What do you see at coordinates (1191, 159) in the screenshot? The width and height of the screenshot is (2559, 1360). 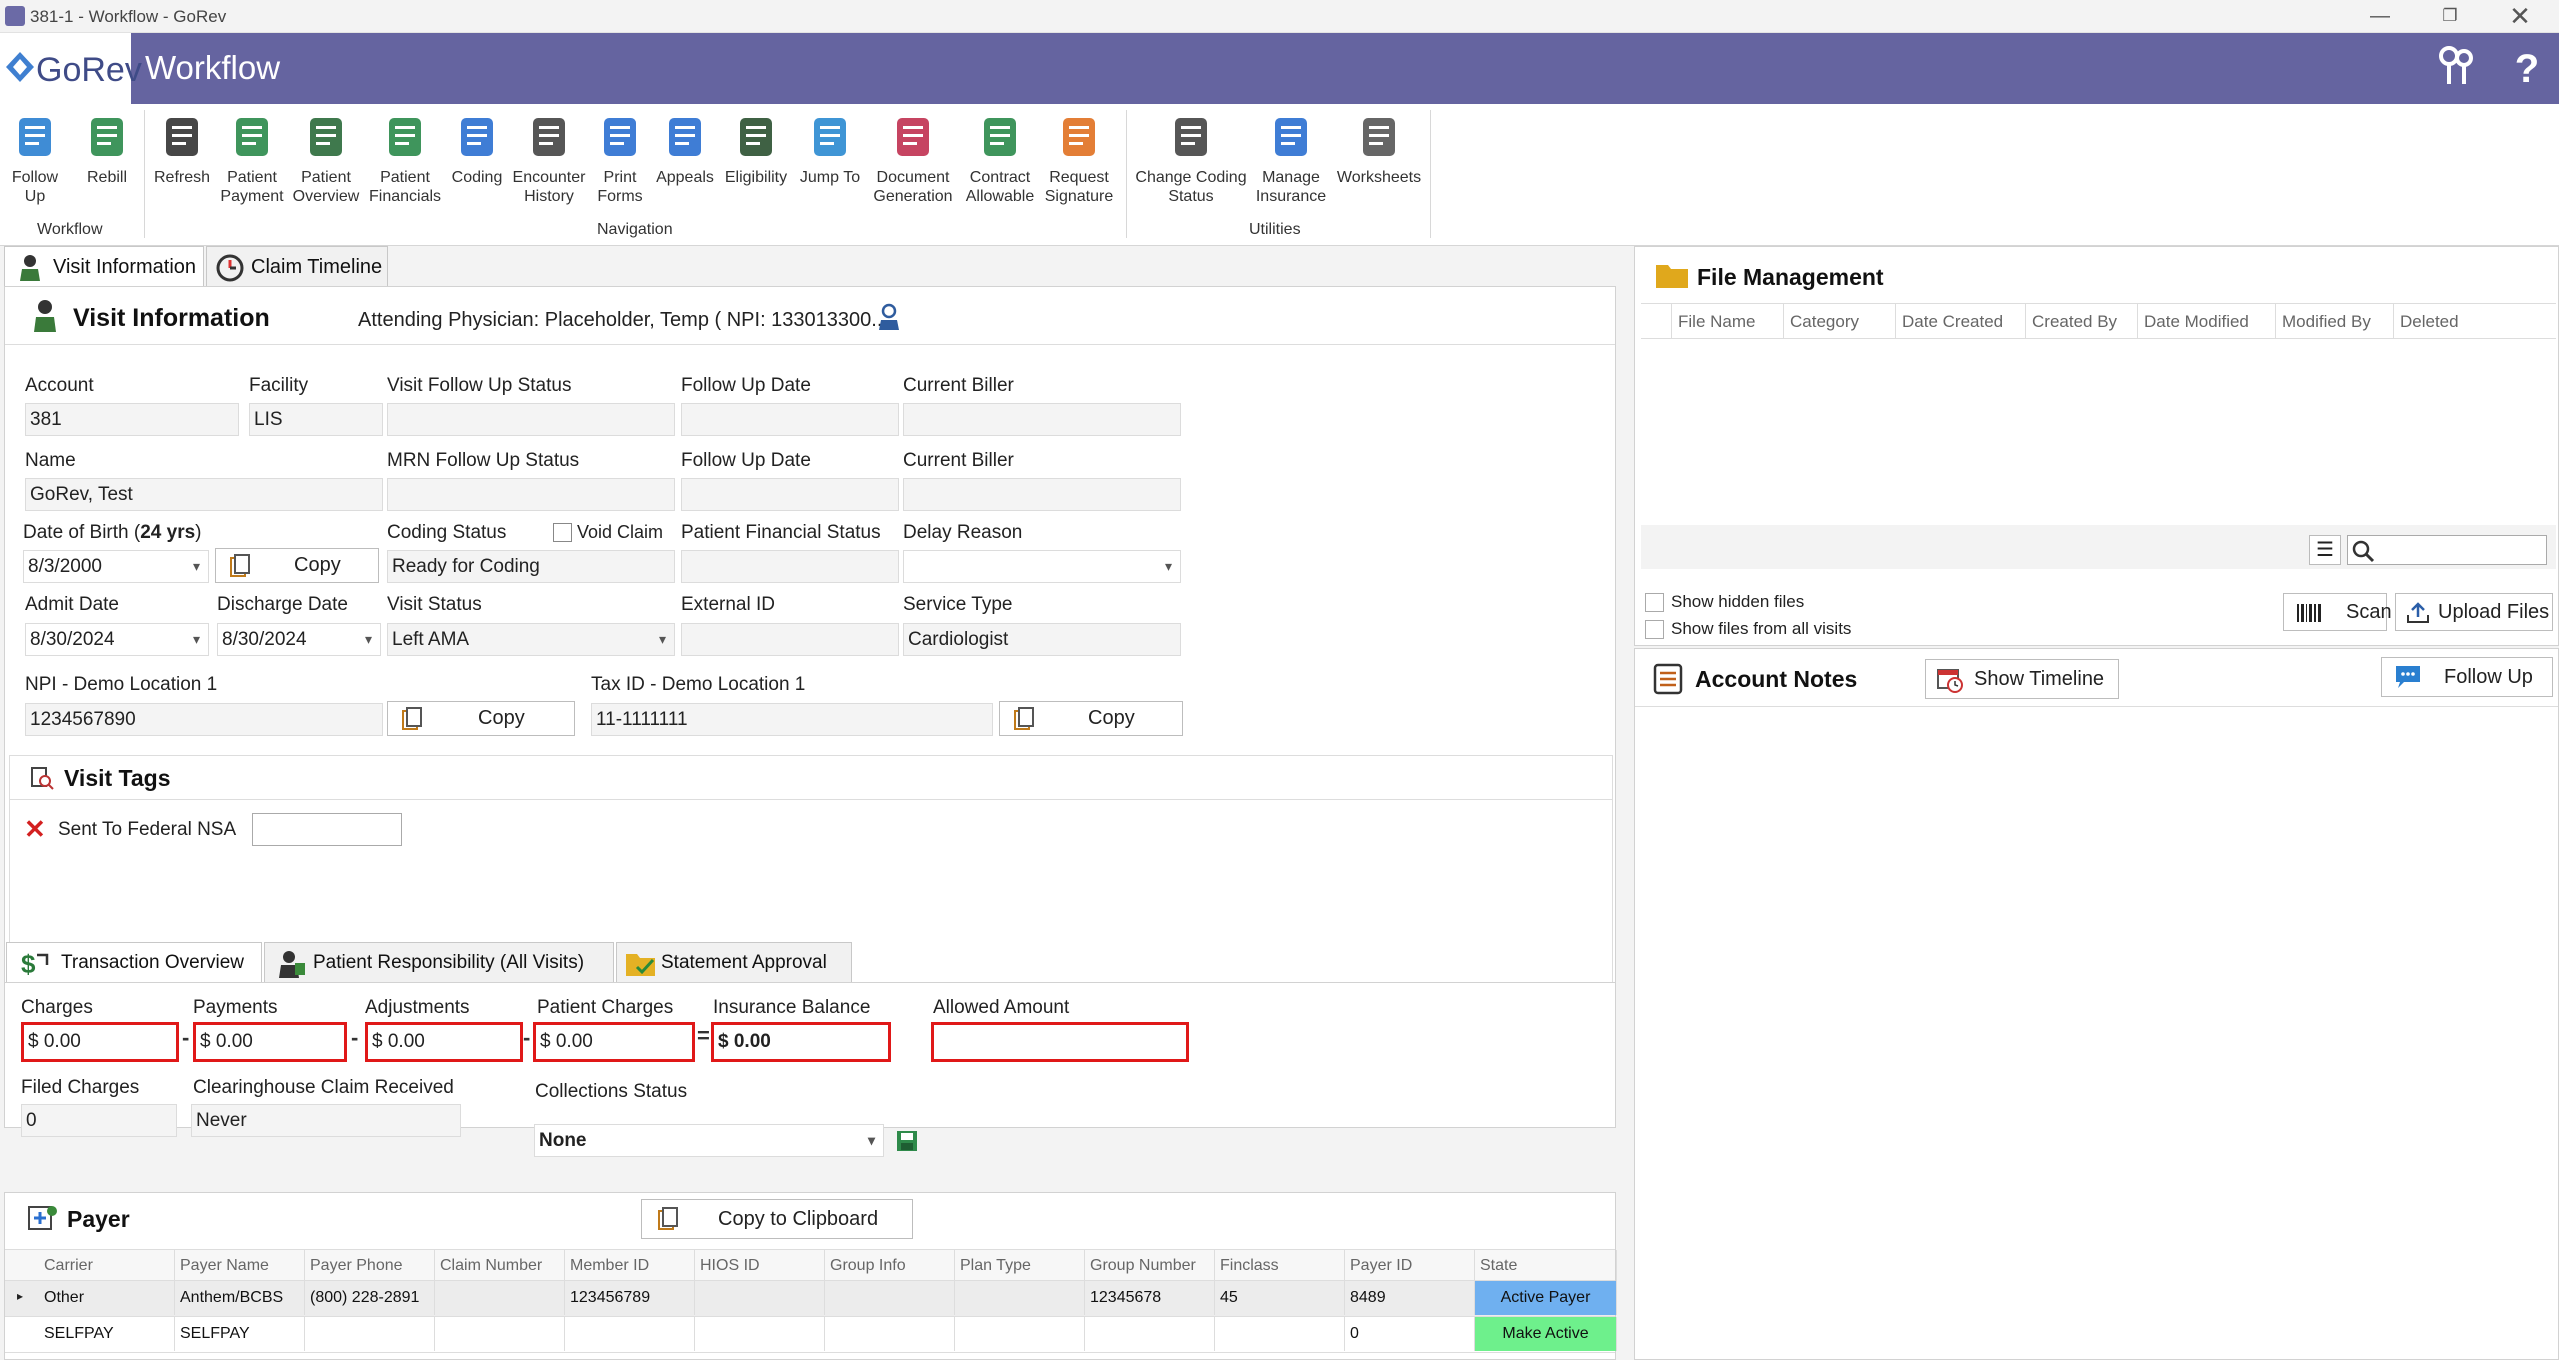 I see `ribbon-button-change-coding-status: Change Coding Status` at bounding box center [1191, 159].